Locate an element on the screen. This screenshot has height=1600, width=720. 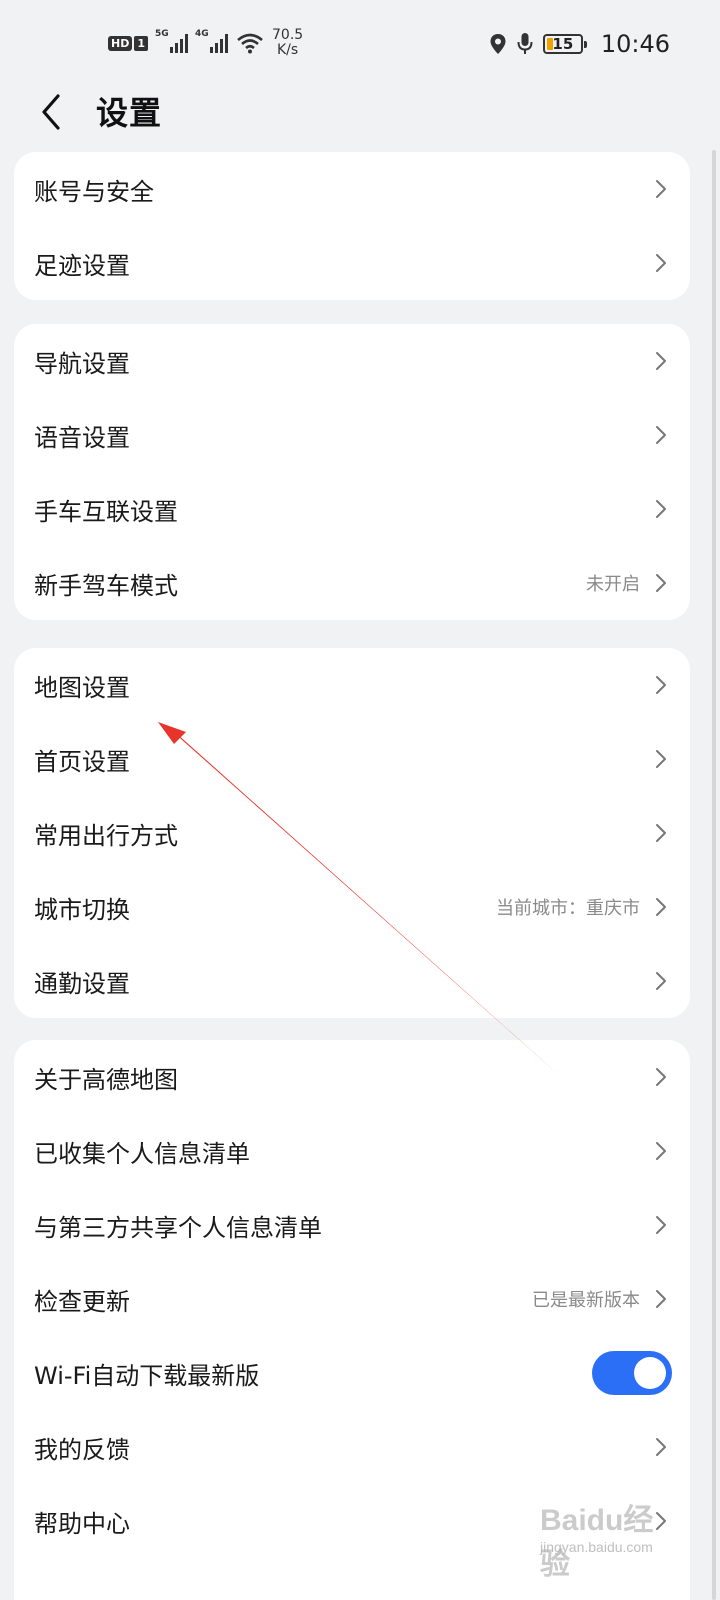
baidu-watermark: Baidu经验 jingyan.baidu.com is located at coordinates (610, 1538).